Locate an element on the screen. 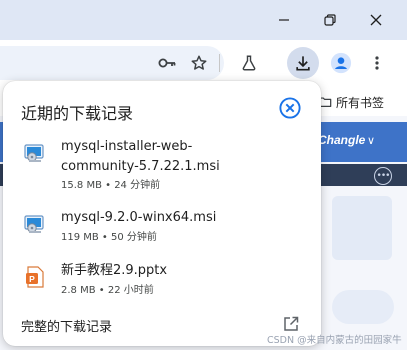  watermark-text: CSDN @来自内蒙古的田园家牛 is located at coordinates (334, 340).